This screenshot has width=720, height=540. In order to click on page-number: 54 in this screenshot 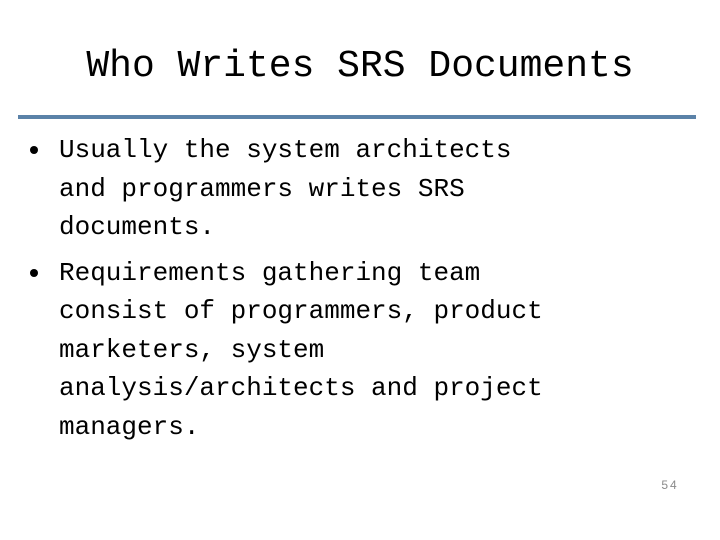, I will do `click(670, 485)`.